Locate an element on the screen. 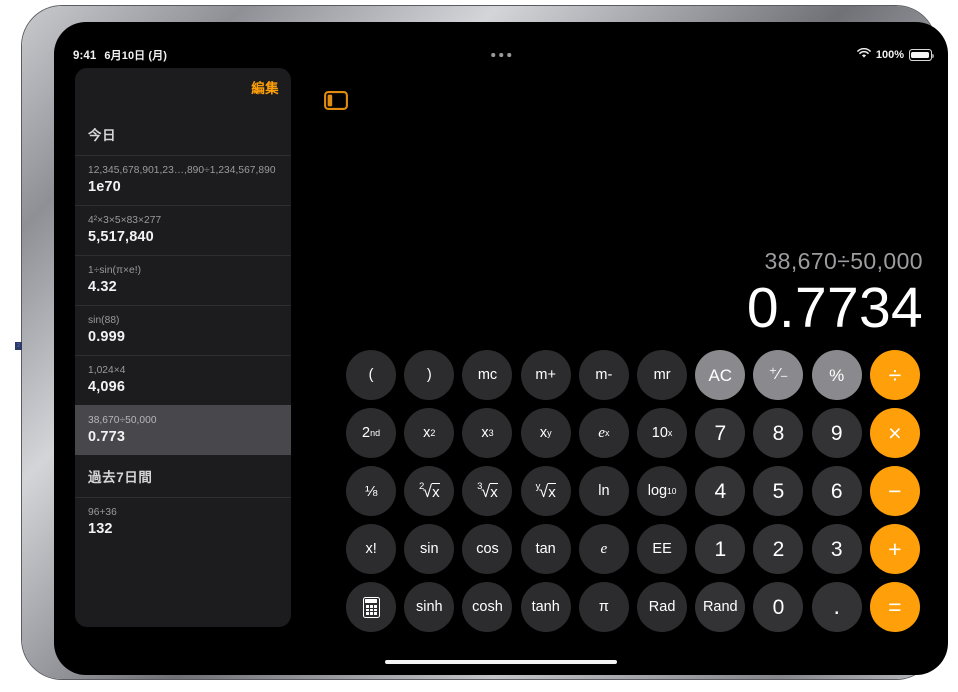 The width and height of the screenshot is (958, 692). key-equals: = is located at coordinates (894, 607).